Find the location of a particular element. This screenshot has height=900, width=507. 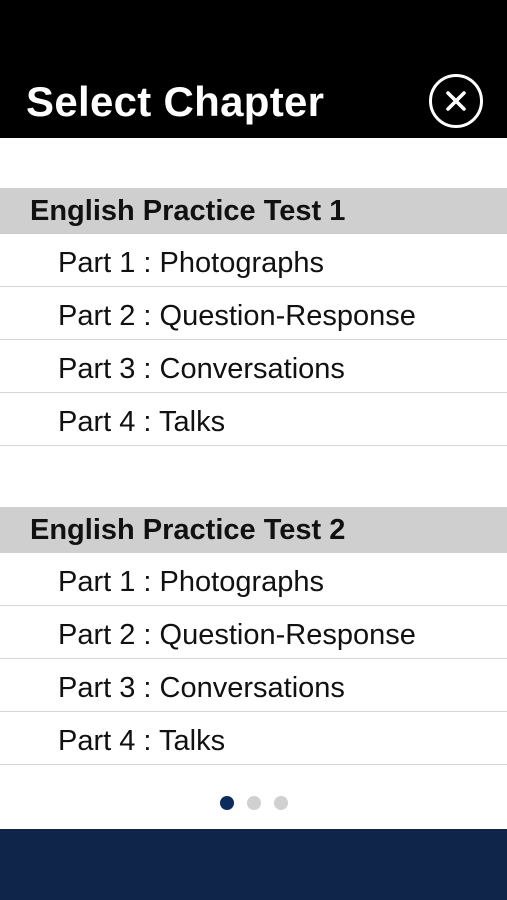

close-icon is located at coordinates (456, 101).